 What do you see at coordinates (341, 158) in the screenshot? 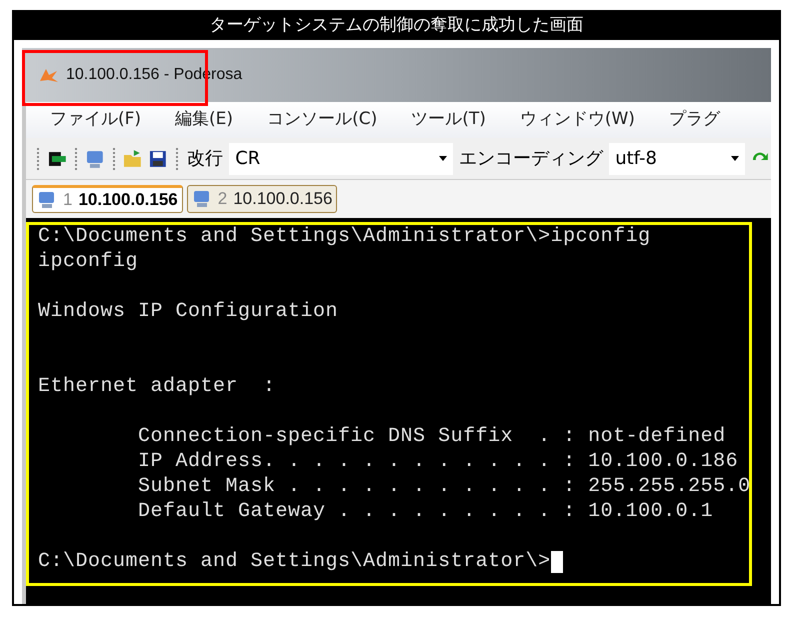
I see `newline-dropdown: CR` at bounding box center [341, 158].